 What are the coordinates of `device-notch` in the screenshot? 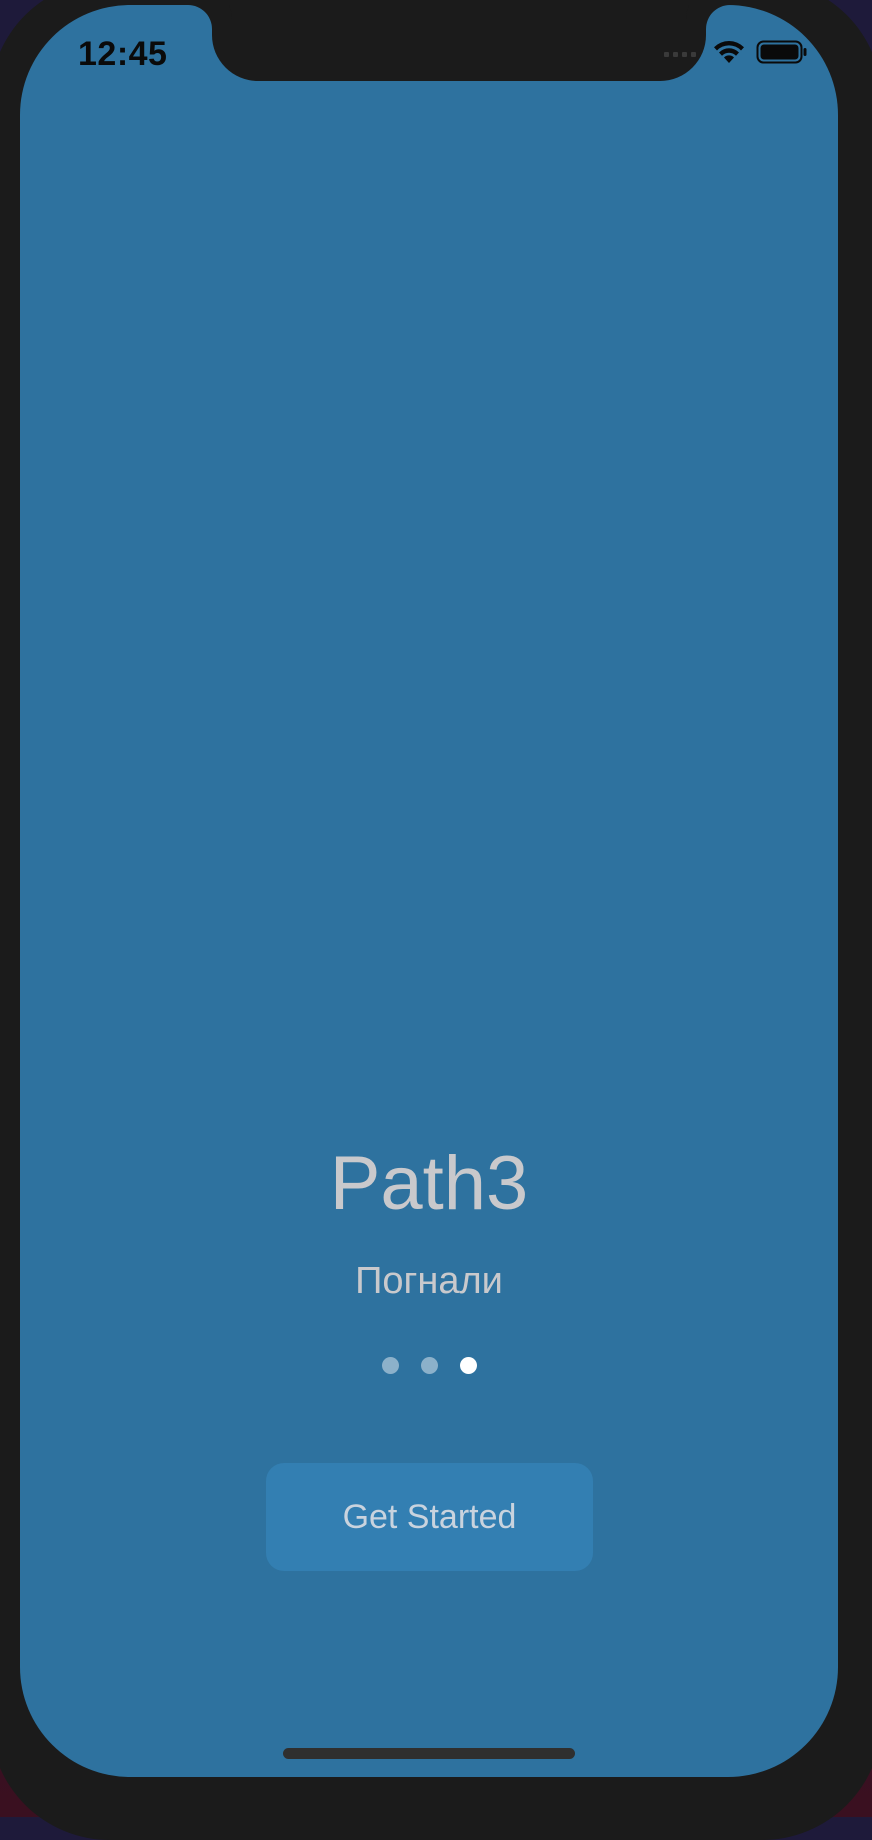 It's located at (459, 43).